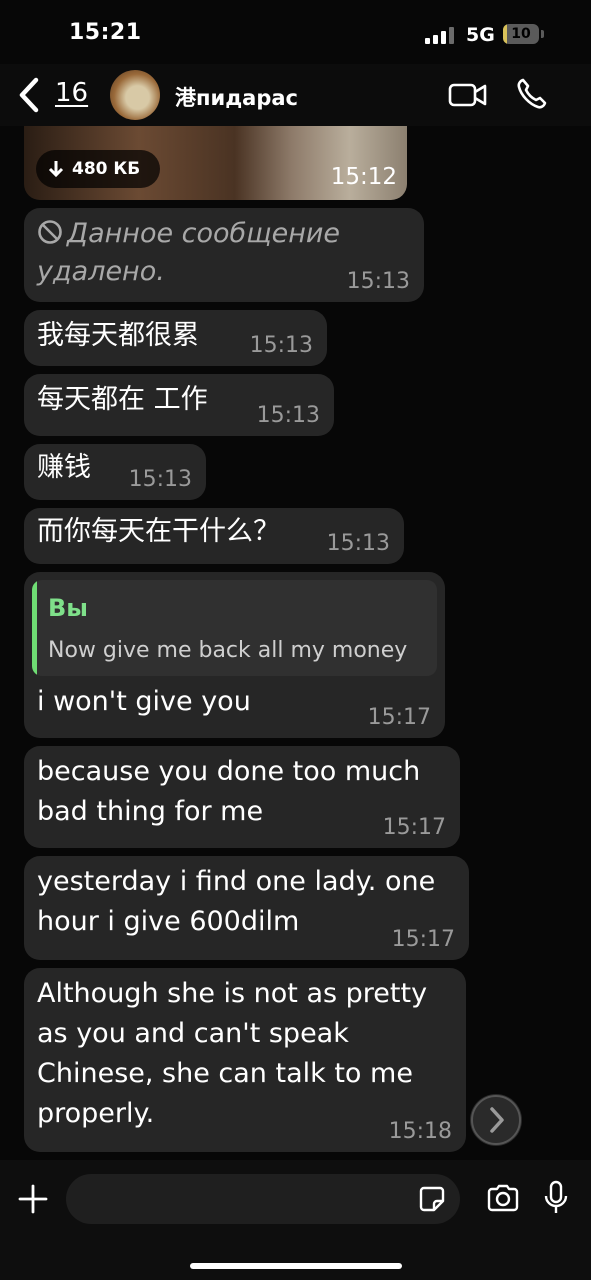 This screenshot has width=591, height=1280. I want to click on message-text: i won't give you, so click(144, 701).